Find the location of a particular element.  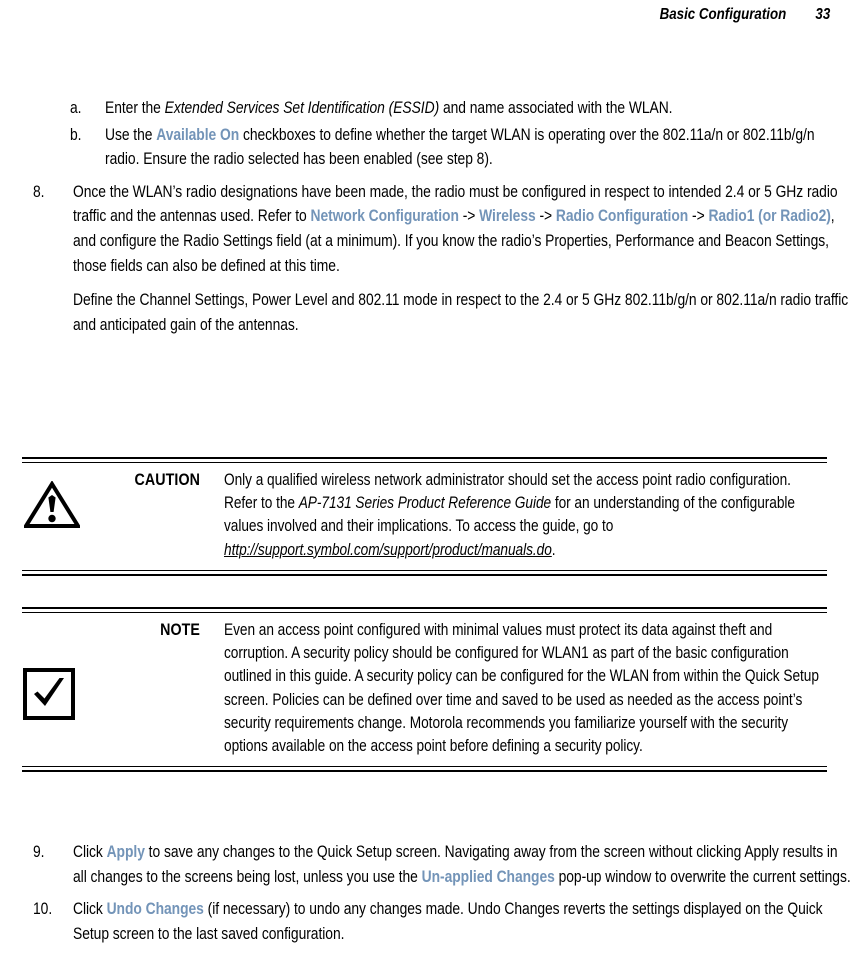

header-chapter-title: Basic Configuration is located at coordinates (723, 14).